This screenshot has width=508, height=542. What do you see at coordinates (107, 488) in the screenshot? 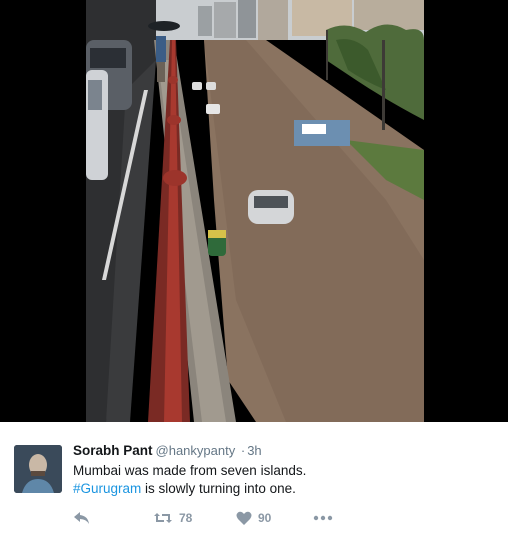
I see `hashtag-link: #Gurugram` at bounding box center [107, 488].